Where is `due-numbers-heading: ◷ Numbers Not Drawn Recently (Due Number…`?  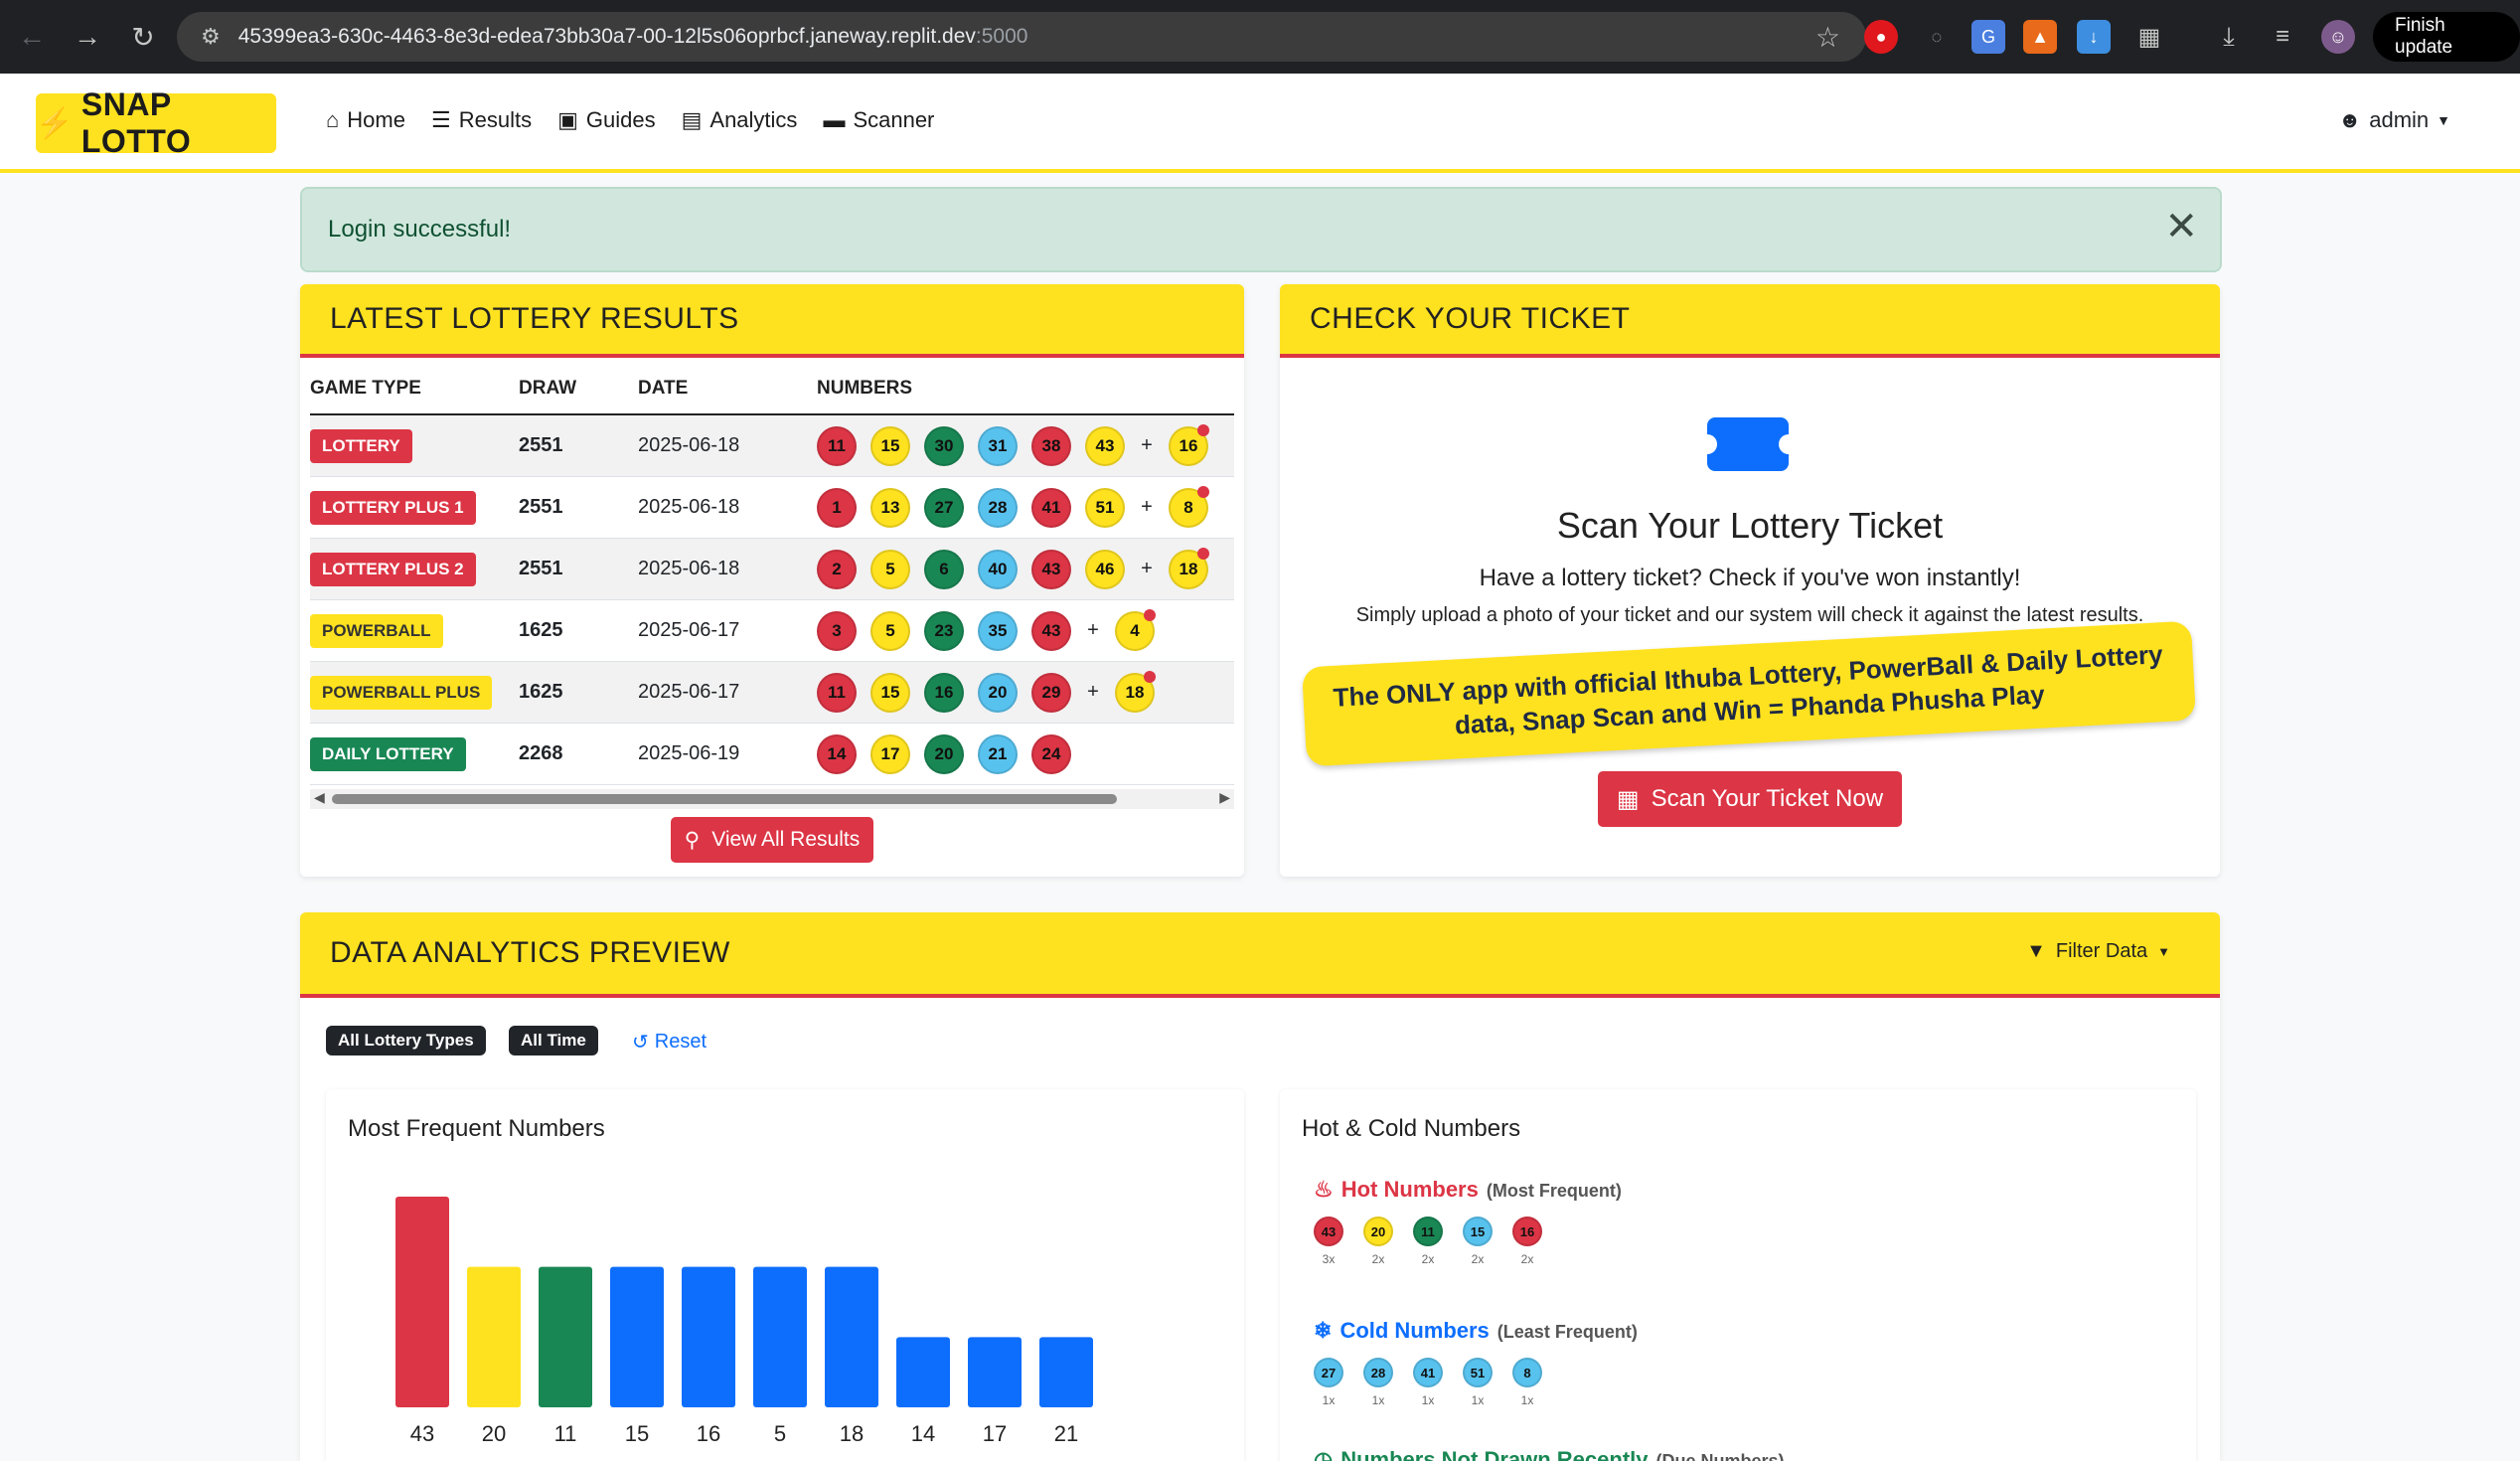
due-numbers-heading: ◷ Numbers Not Drawn Recently (Due Number… is located at coordinates (1549, 1454).